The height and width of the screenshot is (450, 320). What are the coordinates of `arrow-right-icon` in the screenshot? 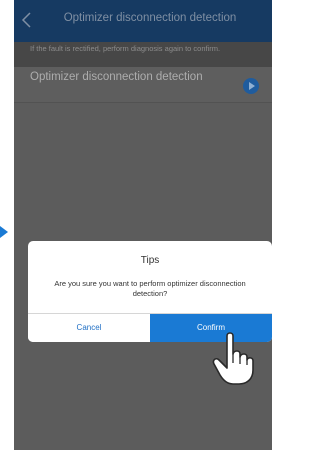 It's located at (4, 232).